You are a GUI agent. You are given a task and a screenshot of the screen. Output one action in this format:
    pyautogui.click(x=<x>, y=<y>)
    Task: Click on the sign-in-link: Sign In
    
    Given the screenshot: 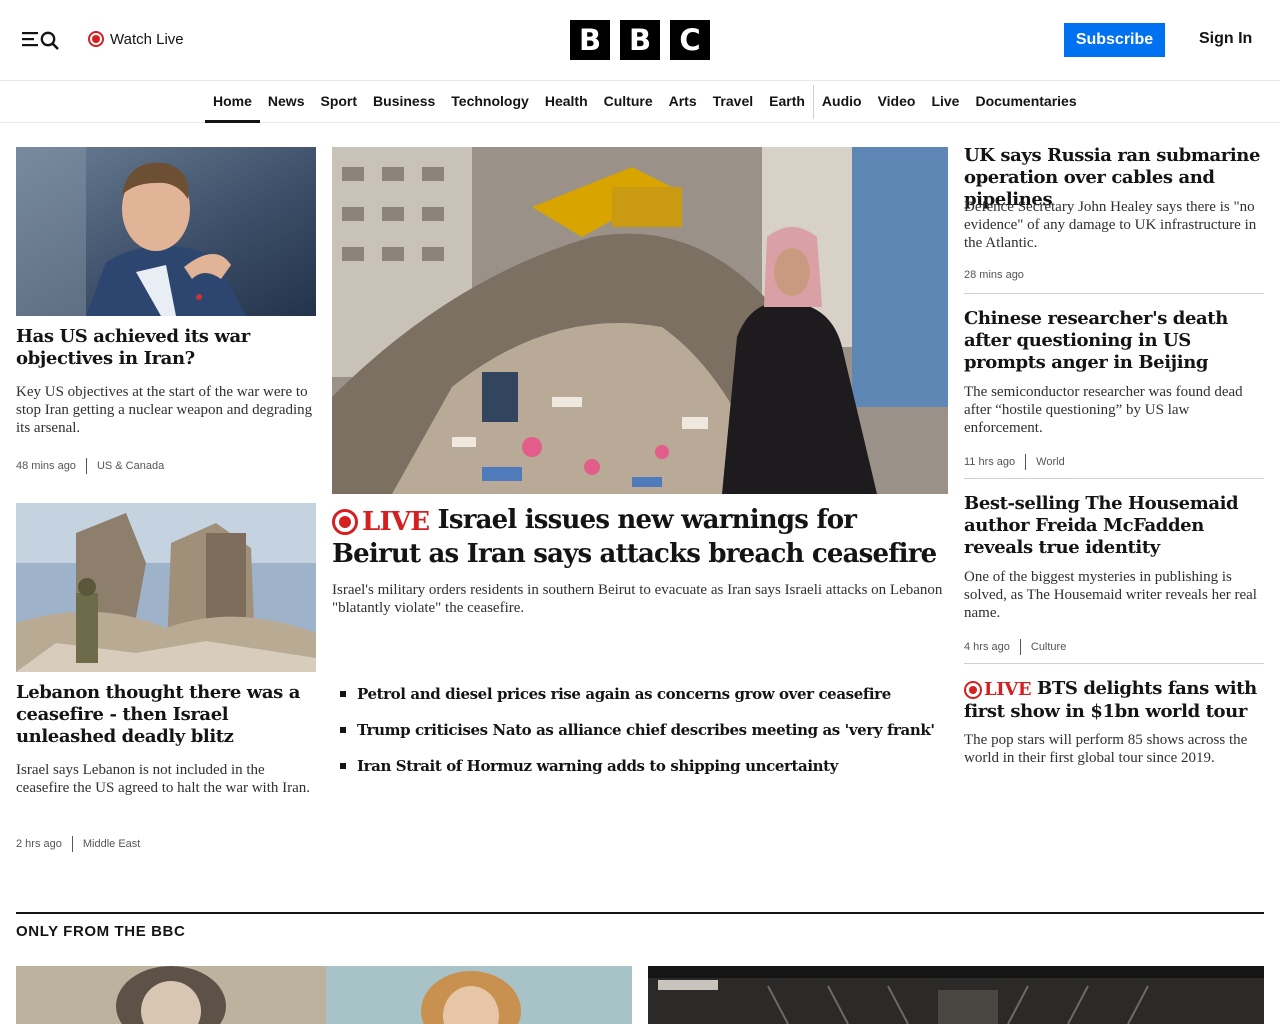 What is the action you would take?
    pyautogui.click(x=1225, y=39)
    